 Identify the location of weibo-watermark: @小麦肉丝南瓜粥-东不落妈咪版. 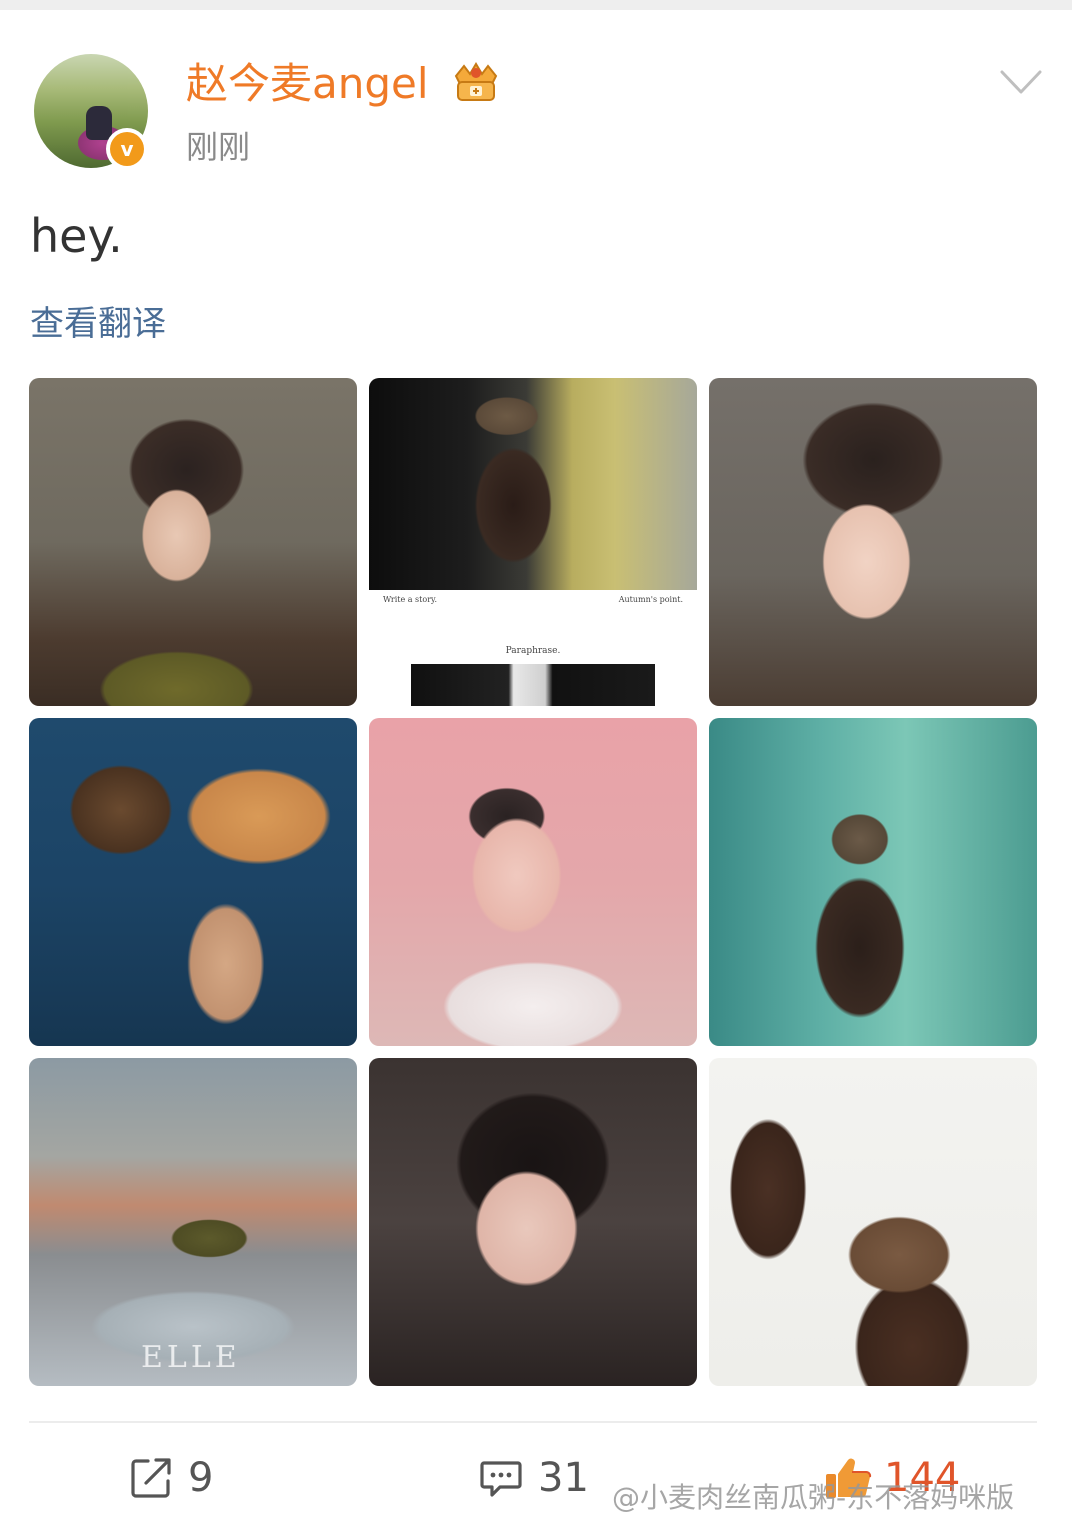
(813, 1497).